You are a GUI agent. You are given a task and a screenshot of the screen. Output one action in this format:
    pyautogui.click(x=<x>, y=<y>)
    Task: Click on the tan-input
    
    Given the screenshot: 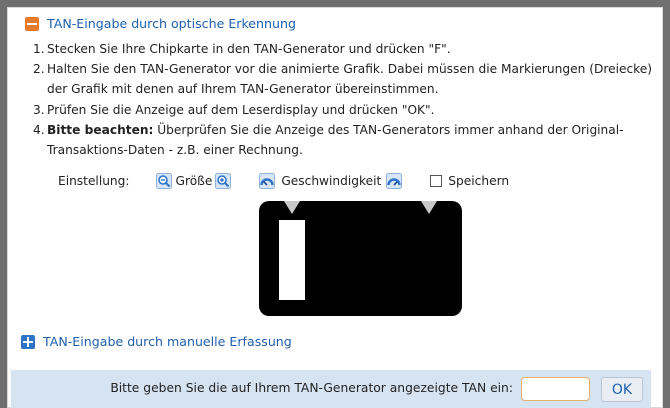 What is the action you would take?
    pyautogui.click(x=555, y=389)
    